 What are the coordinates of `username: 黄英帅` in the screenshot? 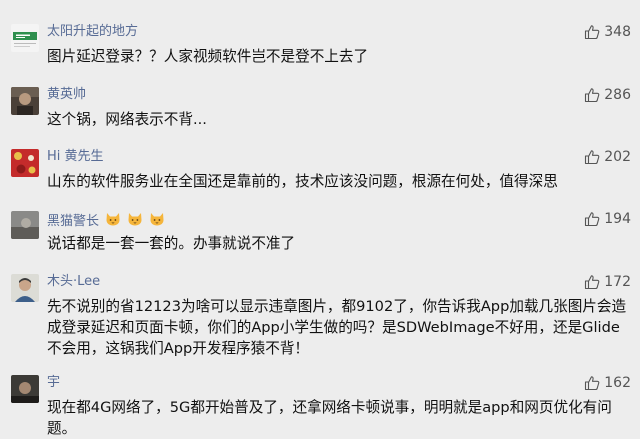 It's located at (66, 95).